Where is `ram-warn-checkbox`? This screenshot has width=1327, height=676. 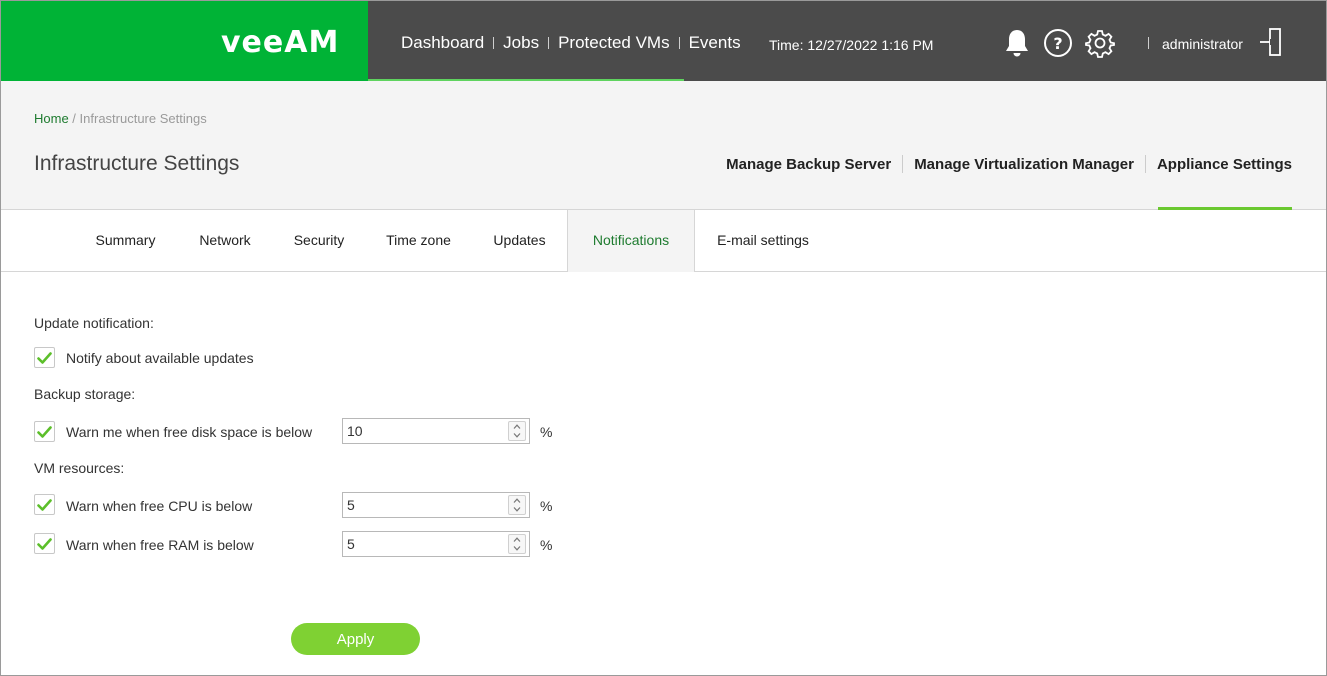 ram-warn-checkbox is located at coordinates (44, 543).